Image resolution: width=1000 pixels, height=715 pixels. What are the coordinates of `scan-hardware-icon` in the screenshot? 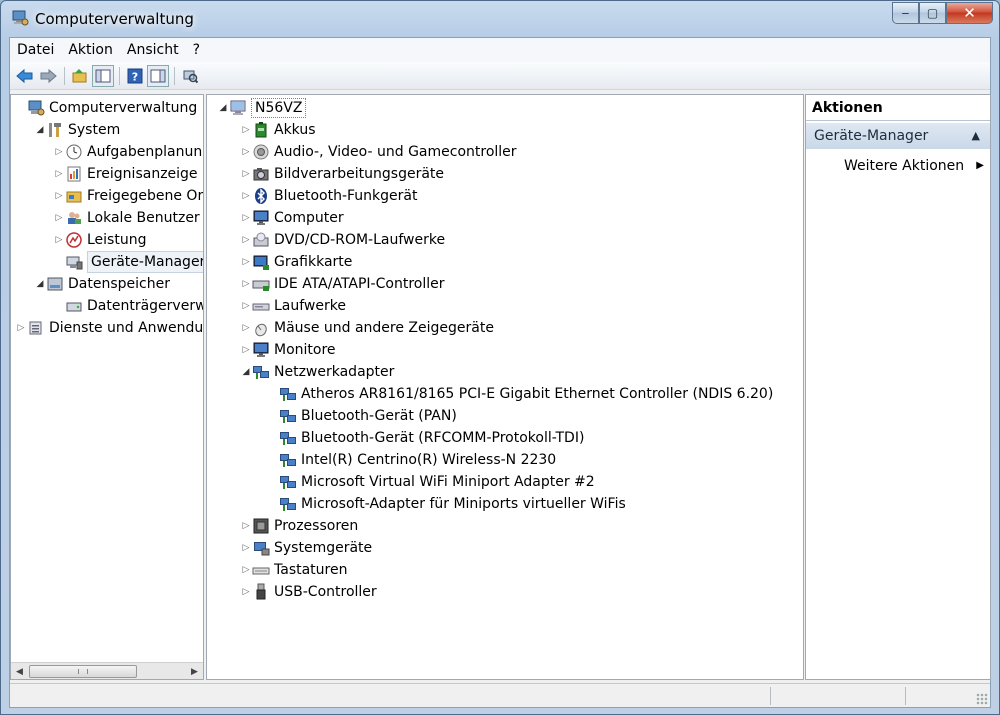 It's located at (190, 76).